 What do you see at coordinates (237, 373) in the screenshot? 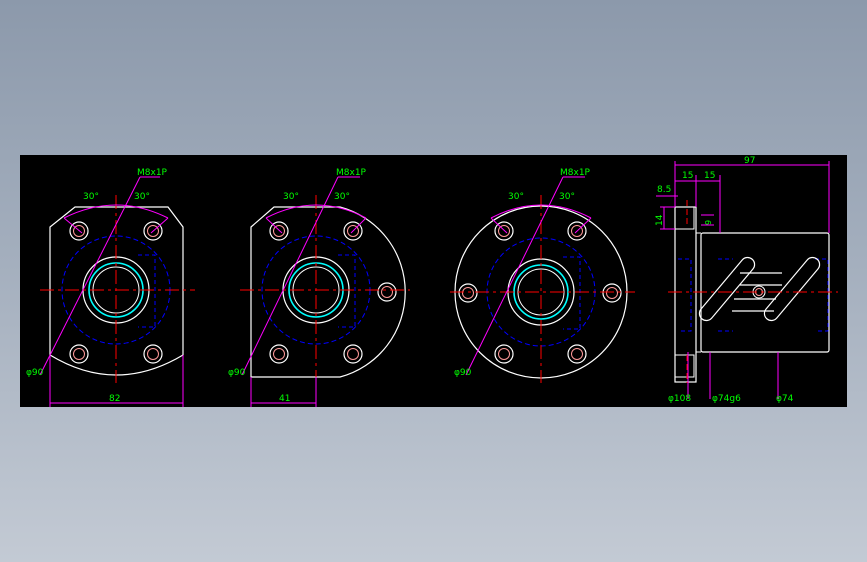
I see `view2-diameter: φ90` at bounding box center [237, 373].